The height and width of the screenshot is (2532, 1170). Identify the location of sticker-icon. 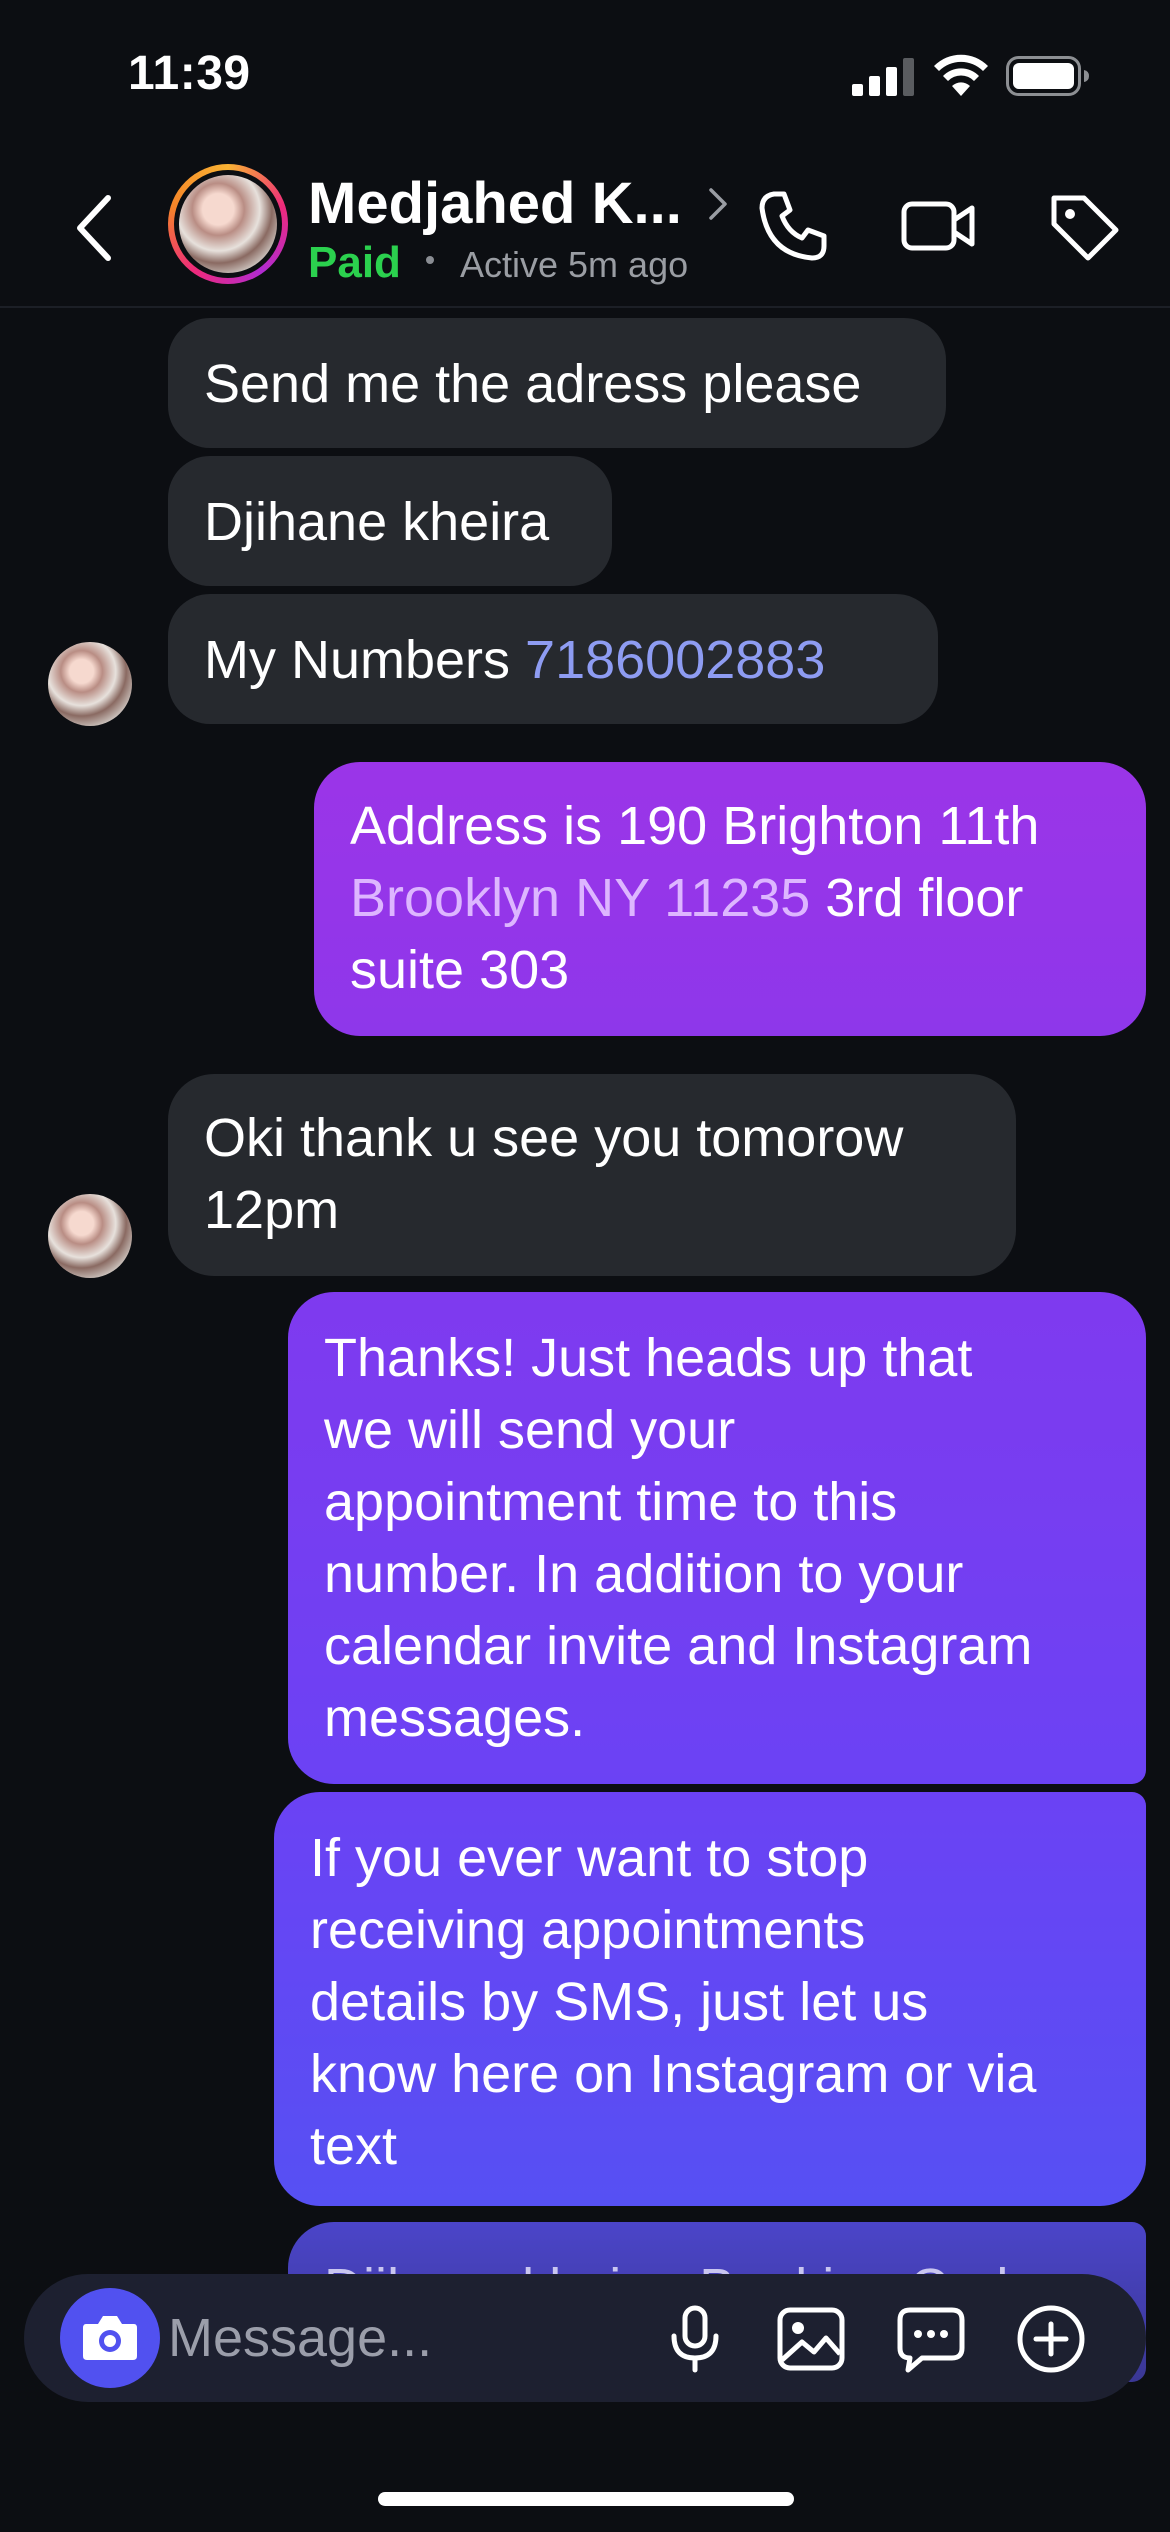
(931, 2339).